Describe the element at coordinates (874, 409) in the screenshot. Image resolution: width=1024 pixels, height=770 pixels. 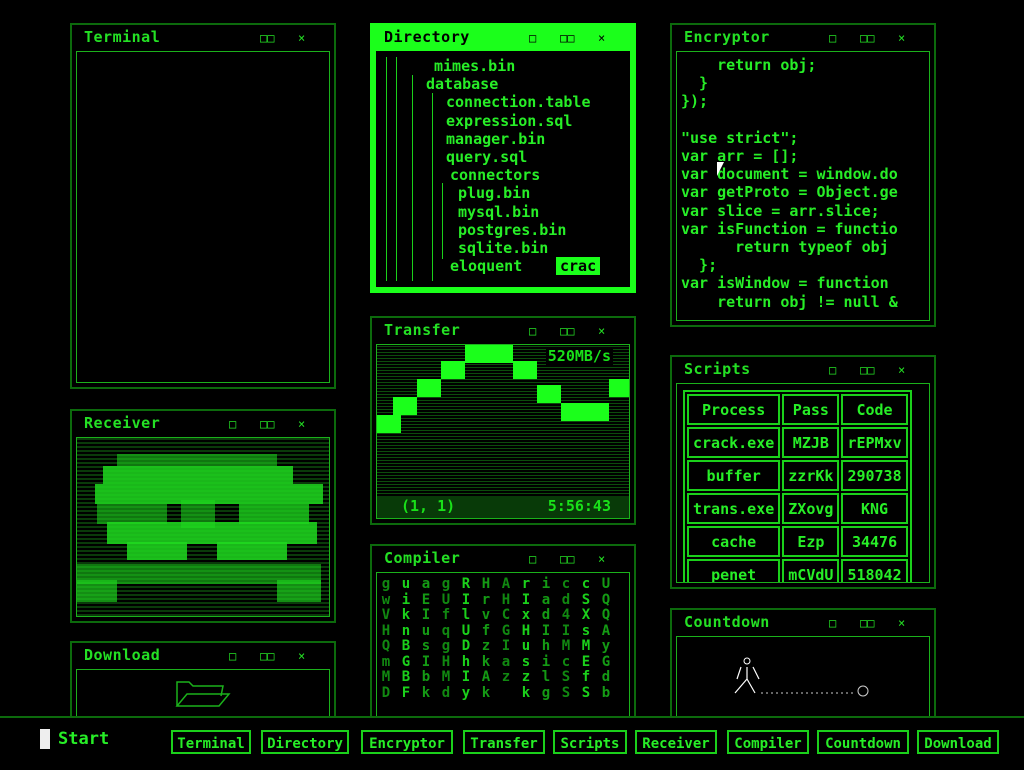
I see `column-header: Code` at that location.